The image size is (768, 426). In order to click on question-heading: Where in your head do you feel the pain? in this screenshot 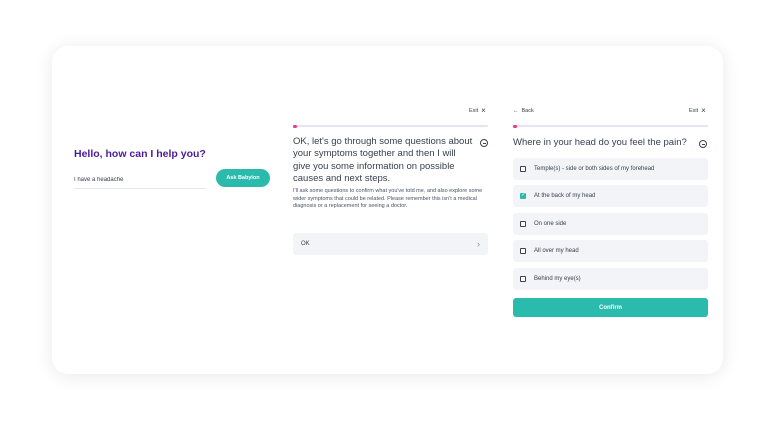, I will do `click(600, 142)`.